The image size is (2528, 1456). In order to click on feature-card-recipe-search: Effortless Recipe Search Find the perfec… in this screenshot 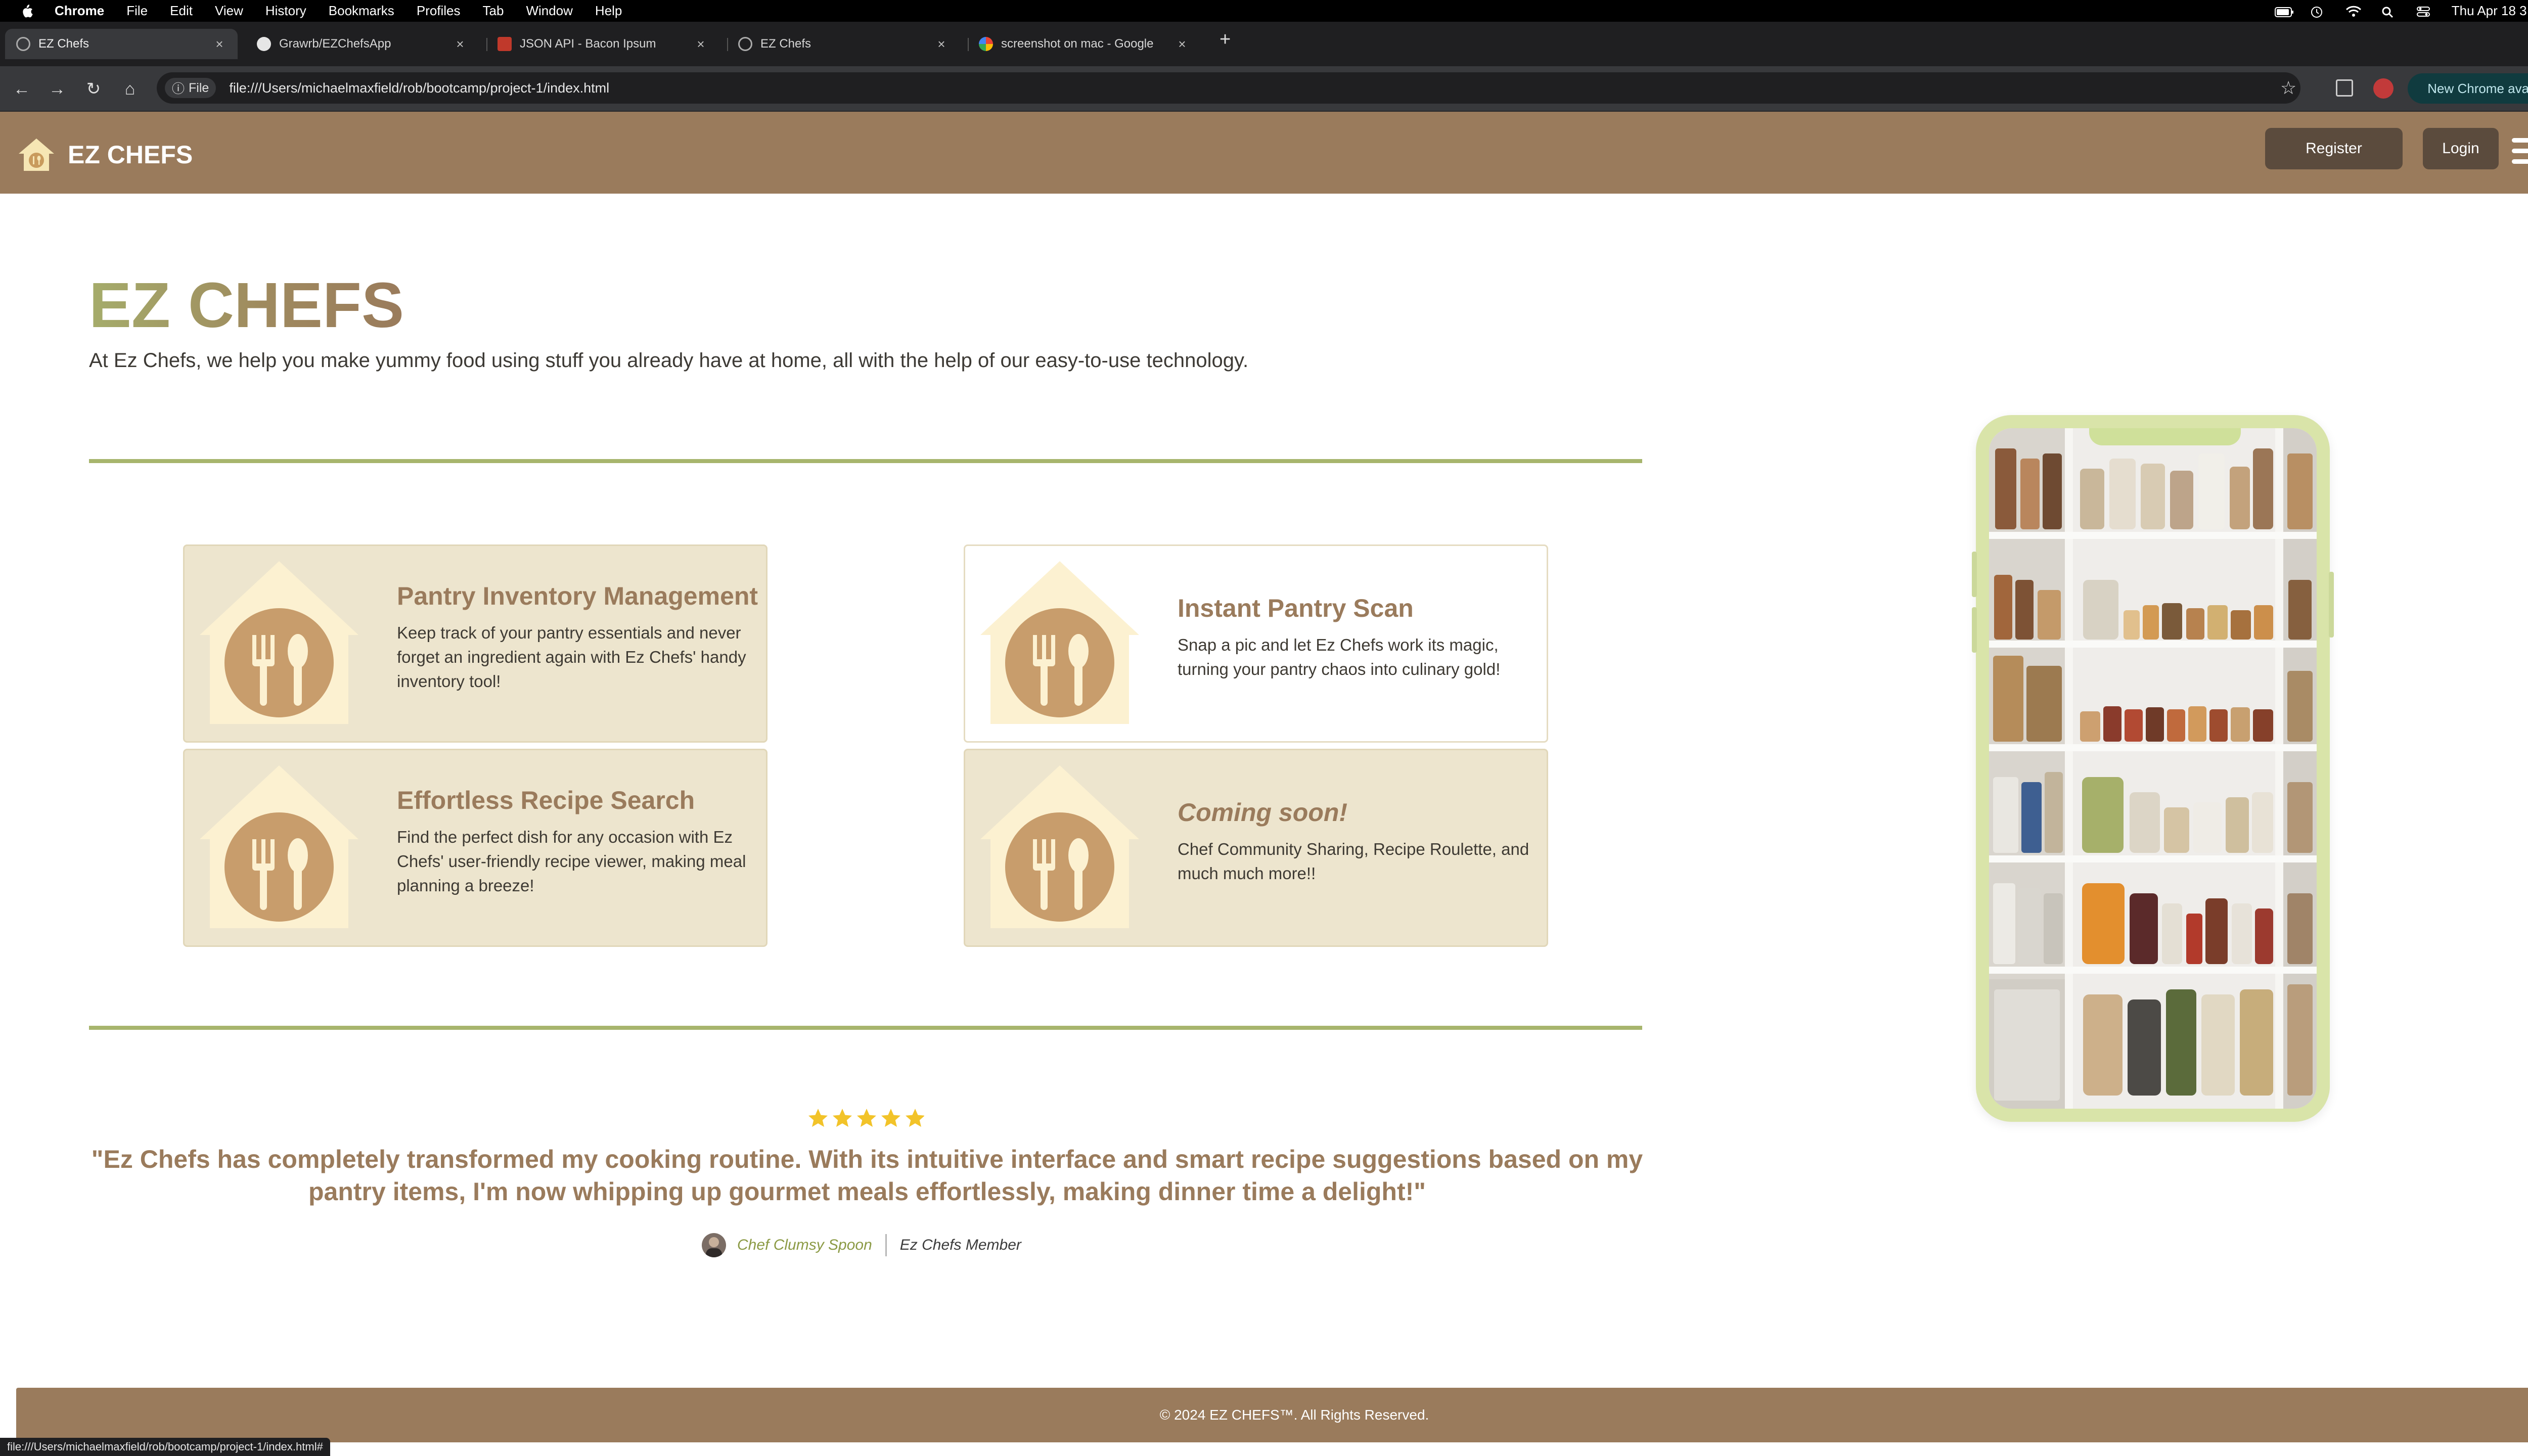, I will do `click(476, 848)`.